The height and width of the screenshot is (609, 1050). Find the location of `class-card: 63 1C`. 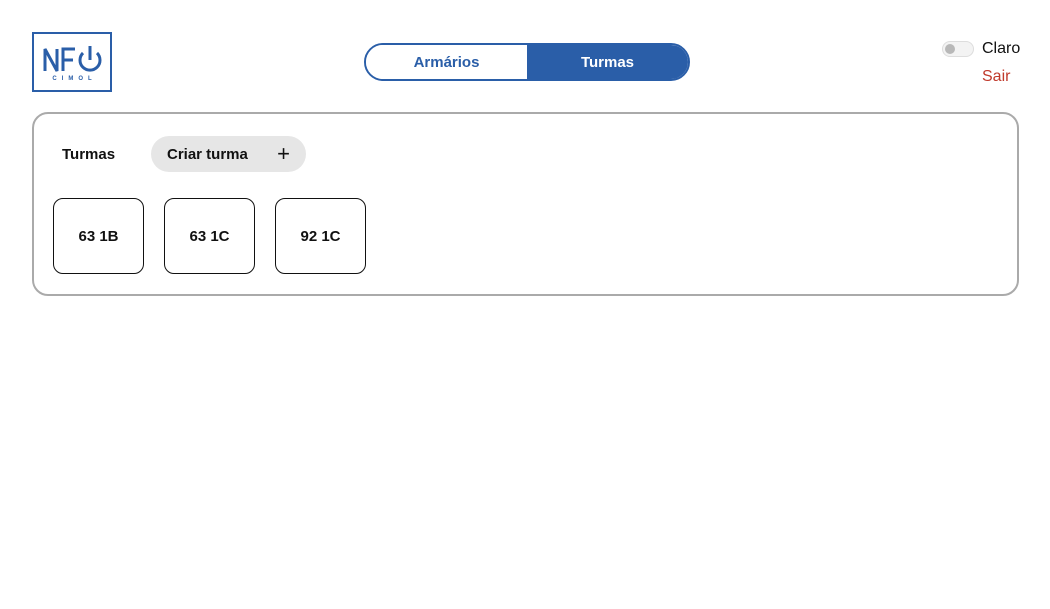

class-card: 63 1C is located at coordinates (209, 236).